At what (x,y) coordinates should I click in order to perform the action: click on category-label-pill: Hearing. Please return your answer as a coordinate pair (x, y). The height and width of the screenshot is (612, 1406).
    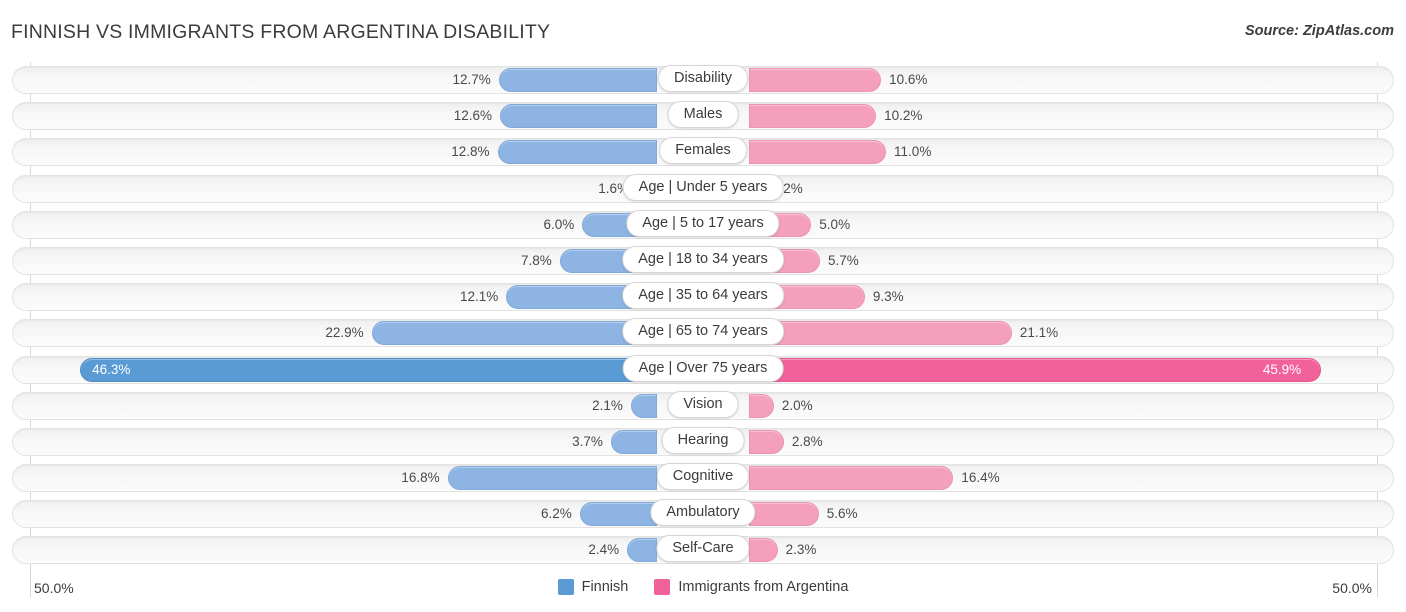
    Looking at the image, I should click on (703, 440).